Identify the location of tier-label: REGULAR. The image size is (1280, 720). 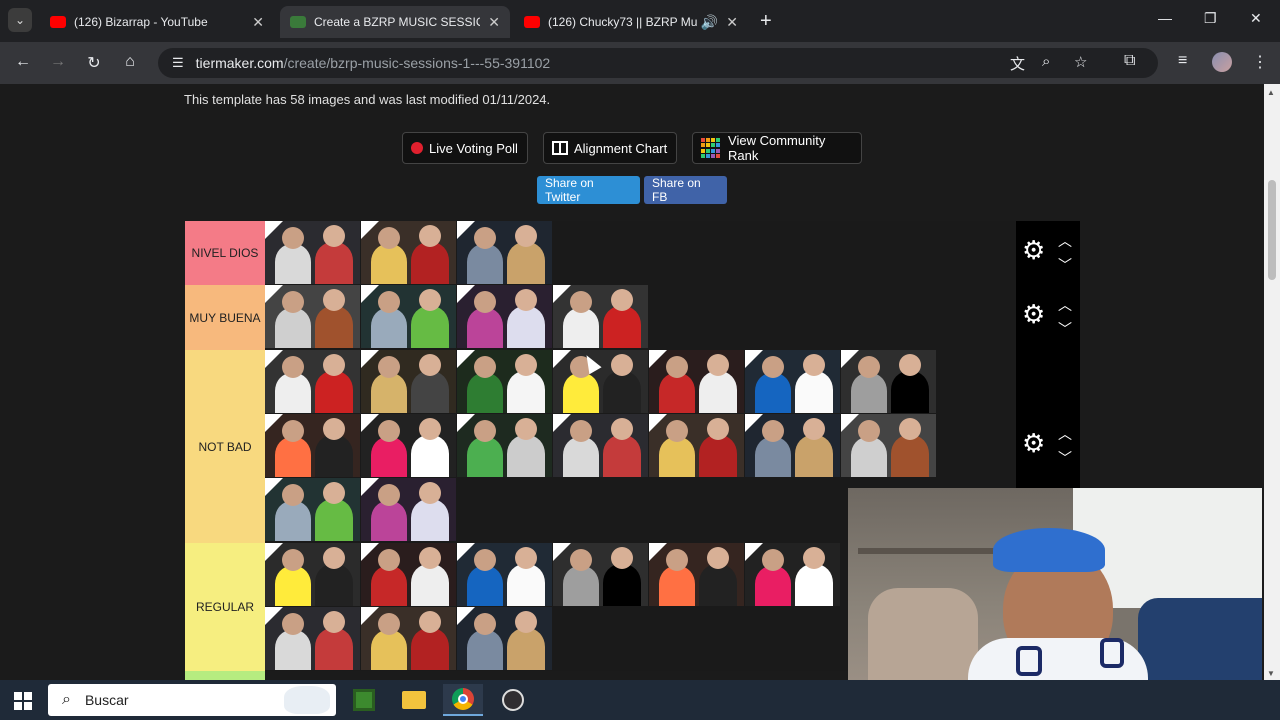
(225, 607).